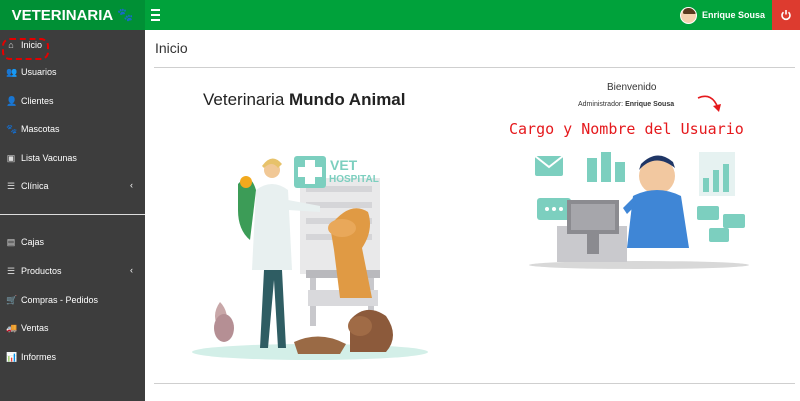  What do you see at coordinates (72, 357) in the screenshot?
I see `sidebar-item-informes: 📊 Informes` at bounding box center [72, 357].